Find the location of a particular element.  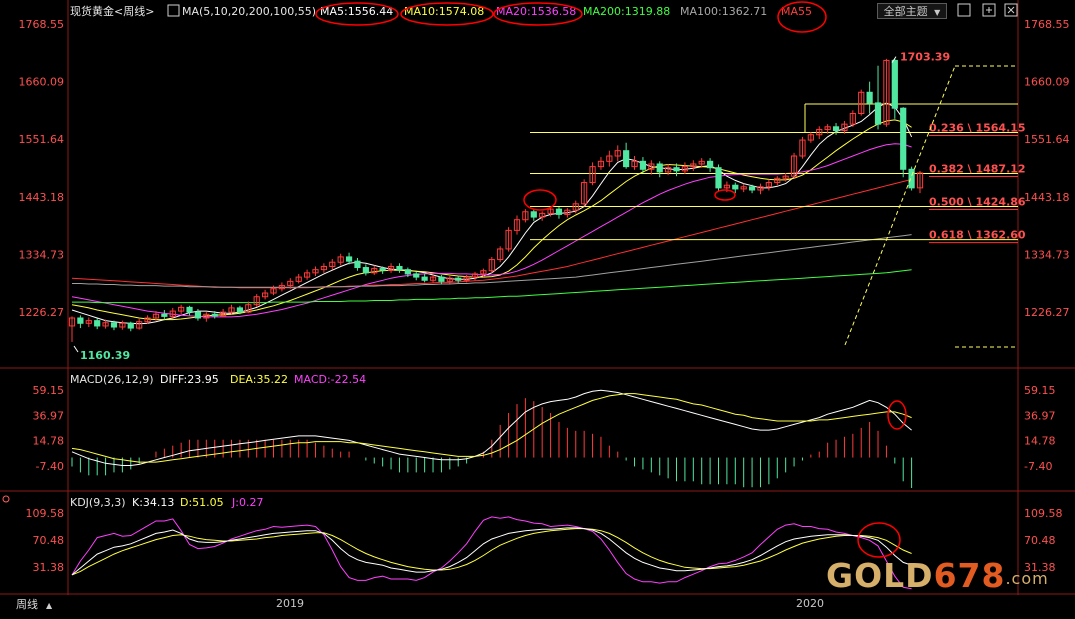

period-selector: 周线 ▲ is located at coordinates (34, 604).